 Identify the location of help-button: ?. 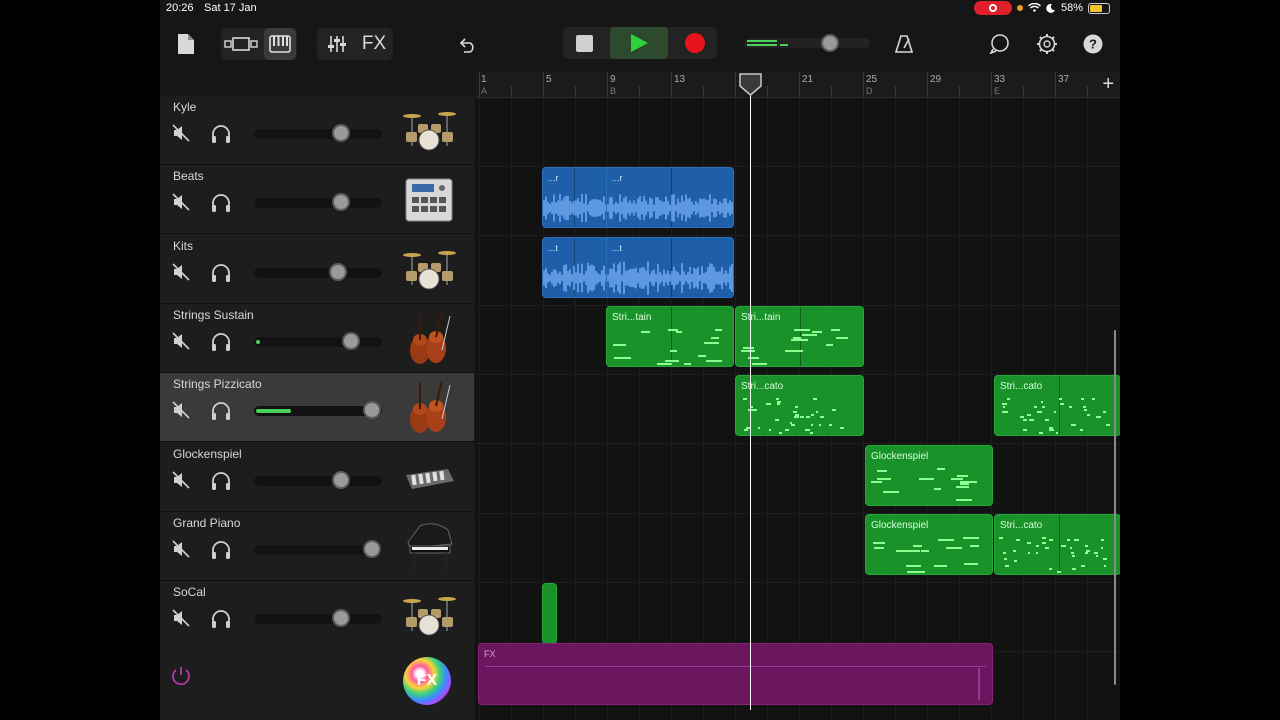
(1093, 44).